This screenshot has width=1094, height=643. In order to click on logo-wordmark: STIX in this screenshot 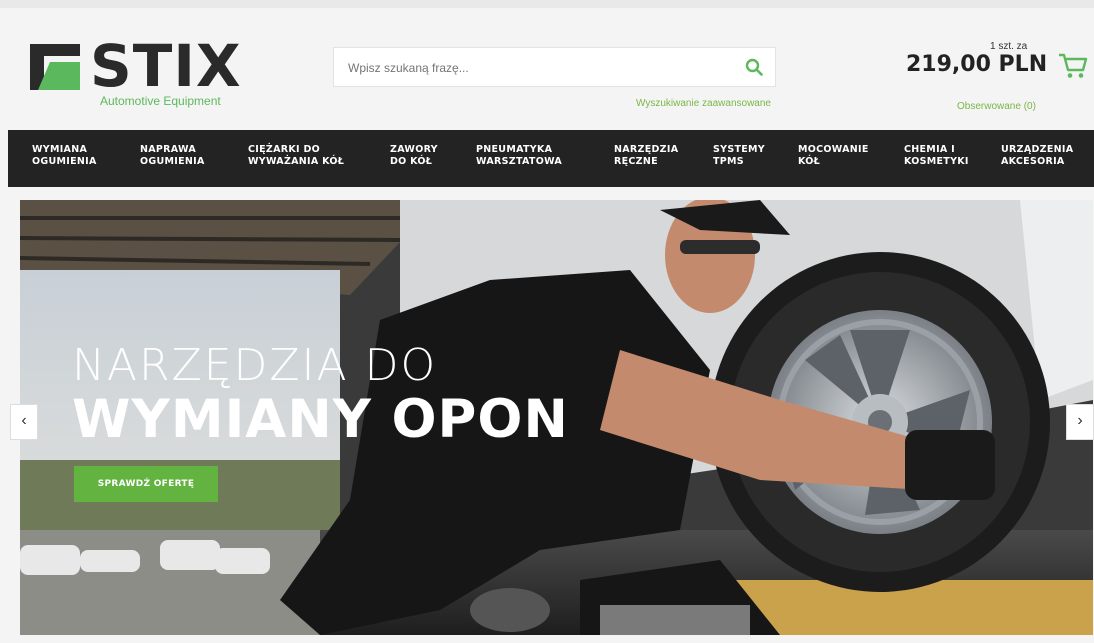, I will do `click(166, 66)`.